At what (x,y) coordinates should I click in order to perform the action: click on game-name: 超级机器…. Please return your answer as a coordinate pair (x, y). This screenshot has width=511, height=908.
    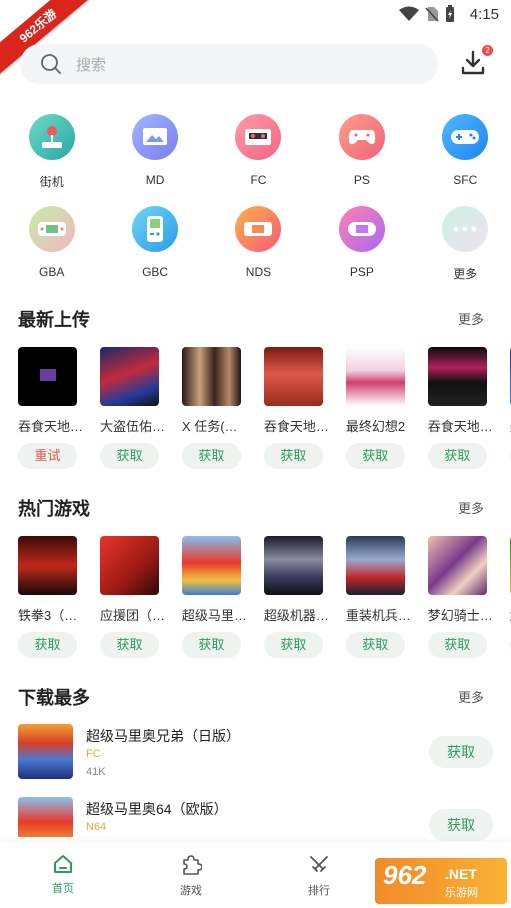
    Looking at the image, I should click on (296, 615).